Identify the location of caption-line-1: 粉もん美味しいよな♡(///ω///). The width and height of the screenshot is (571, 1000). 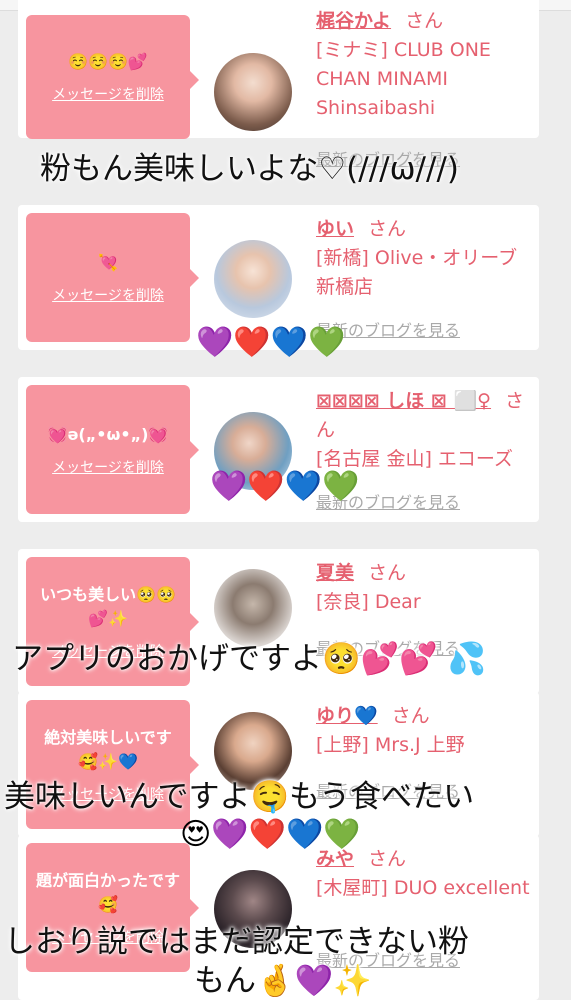
(249, 169).